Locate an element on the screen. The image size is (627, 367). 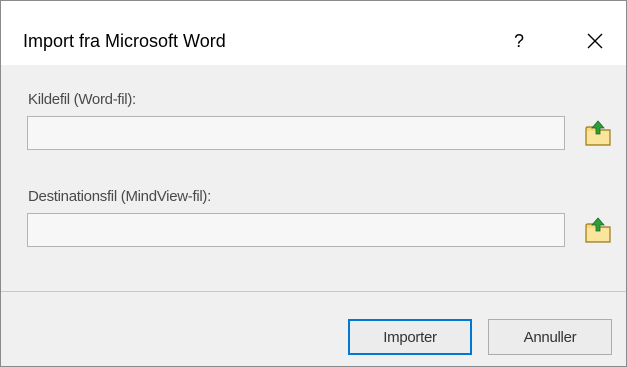
import-button-label: Importer is located at coordinates (410, 337).